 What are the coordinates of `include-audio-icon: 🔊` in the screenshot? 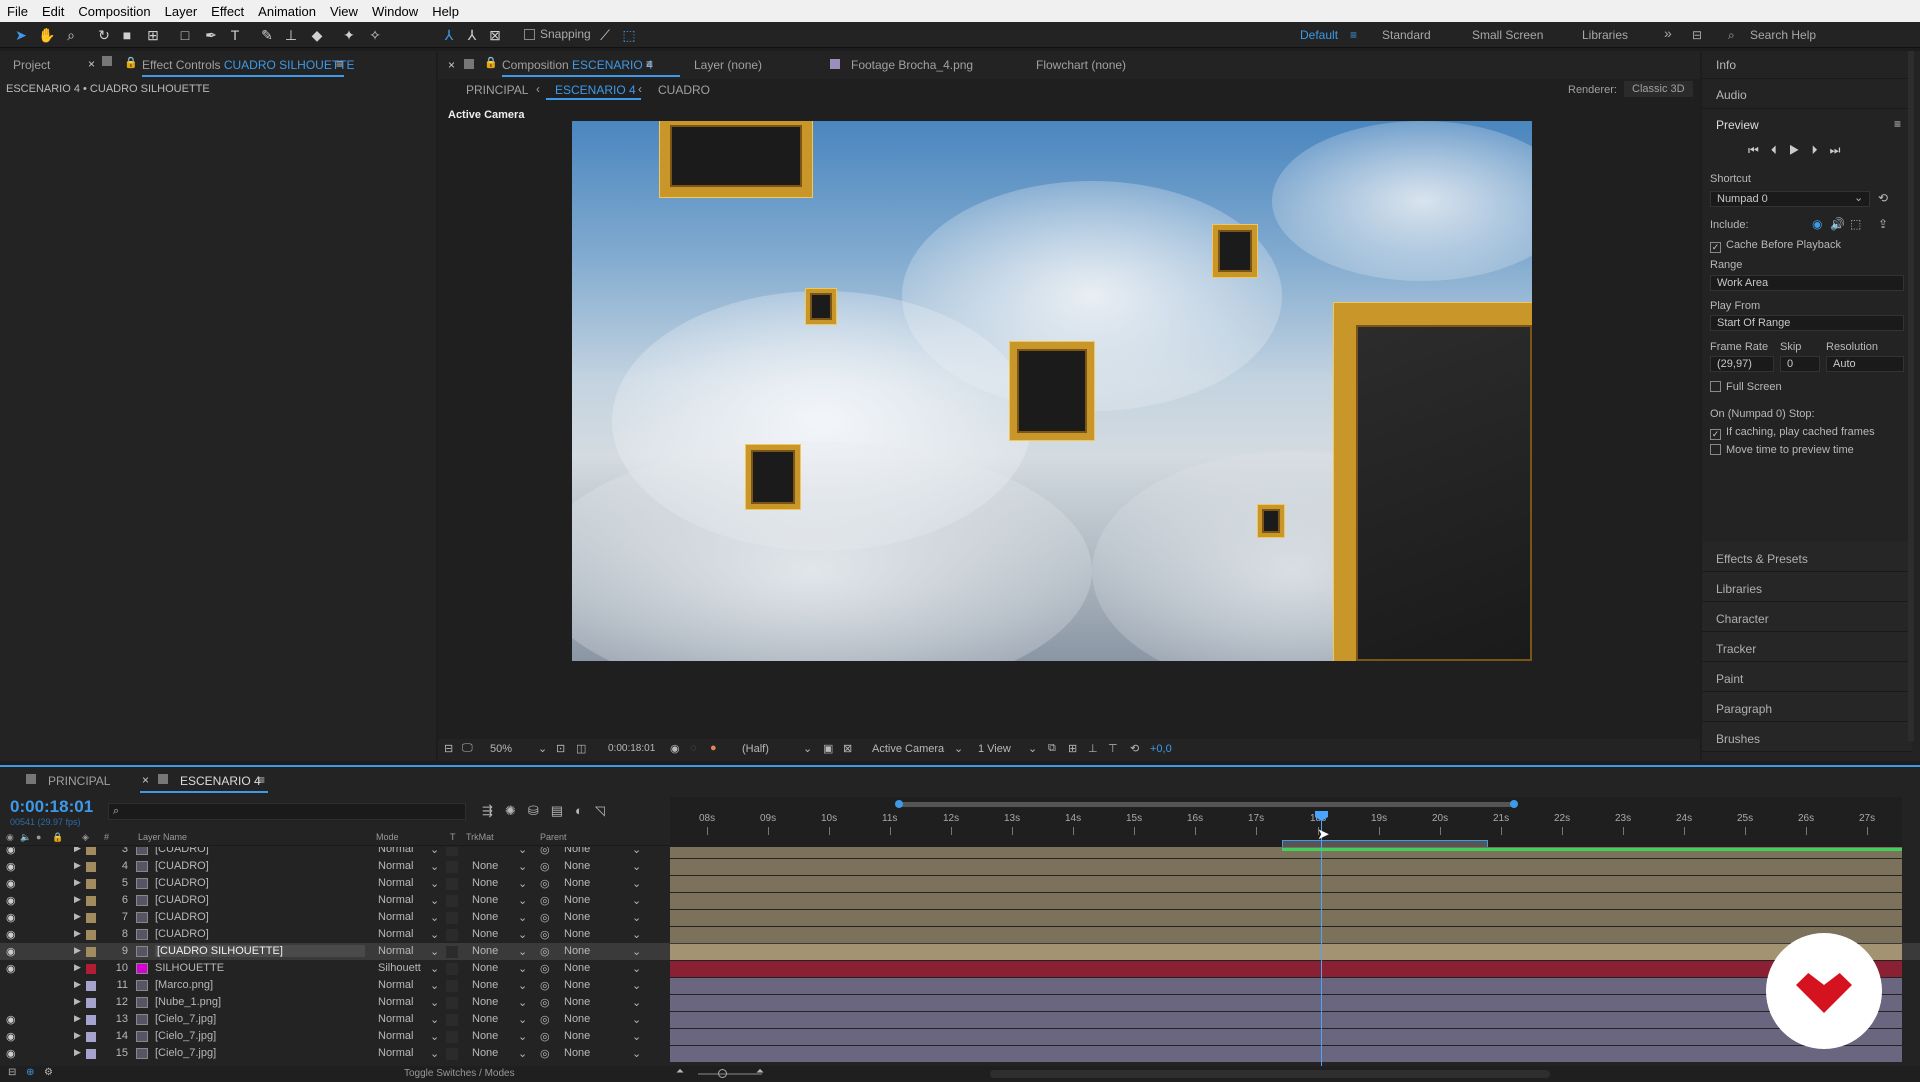 It's located at (1837, 224).